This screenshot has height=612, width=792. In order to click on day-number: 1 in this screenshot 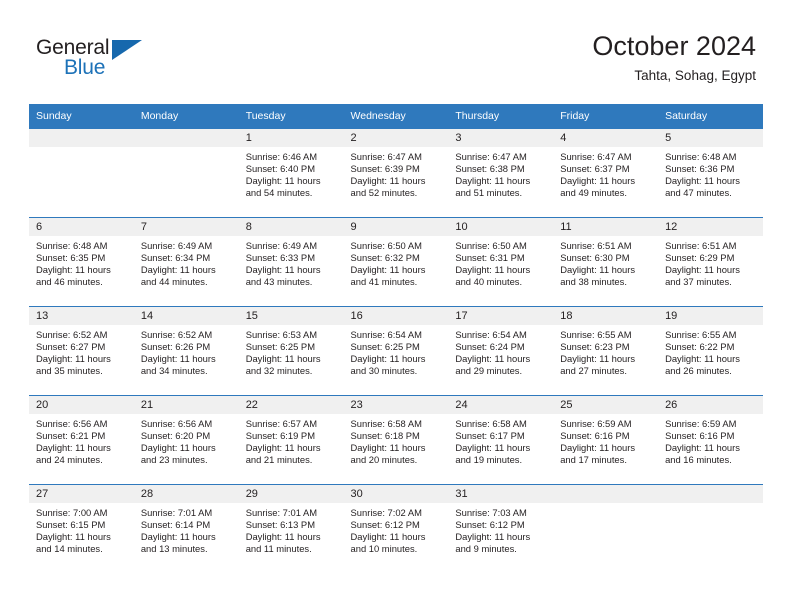, I will do `click(291, 138)`.